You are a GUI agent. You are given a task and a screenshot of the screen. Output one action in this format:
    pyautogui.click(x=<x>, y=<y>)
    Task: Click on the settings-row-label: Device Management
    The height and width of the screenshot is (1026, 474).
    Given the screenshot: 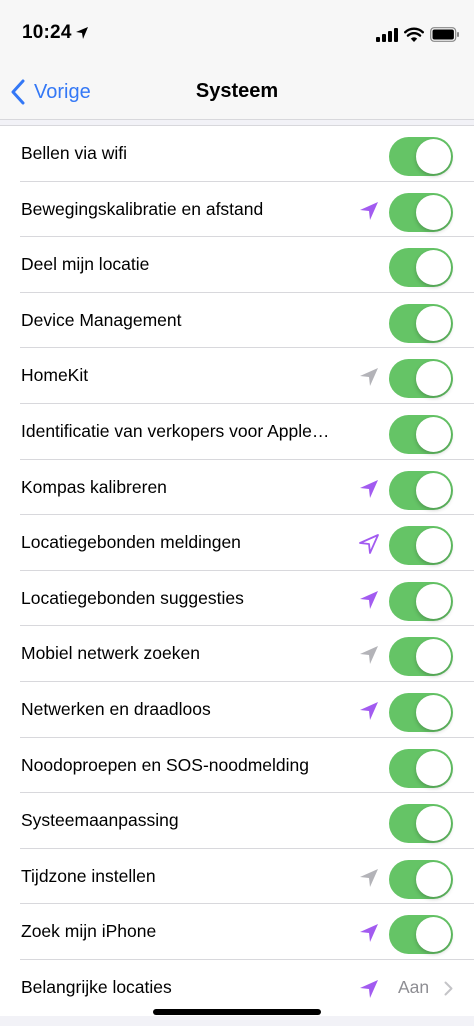 What is the action you would take?
    pyautogui.click(x=101, y=319)
    